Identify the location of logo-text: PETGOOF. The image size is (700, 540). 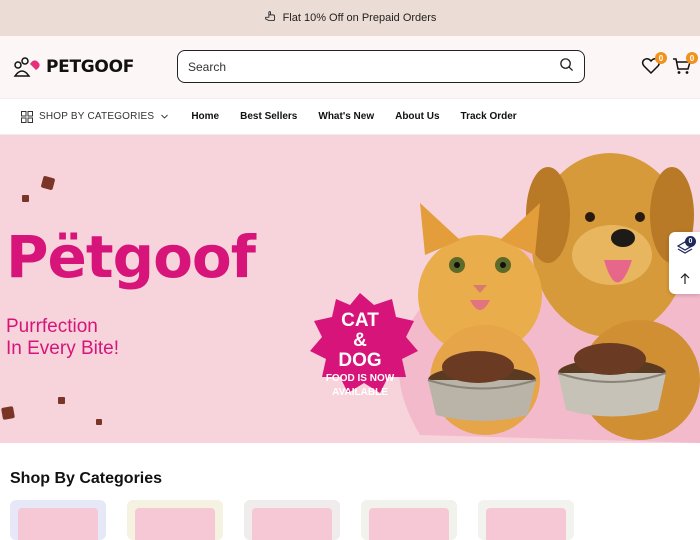
(90, 67).